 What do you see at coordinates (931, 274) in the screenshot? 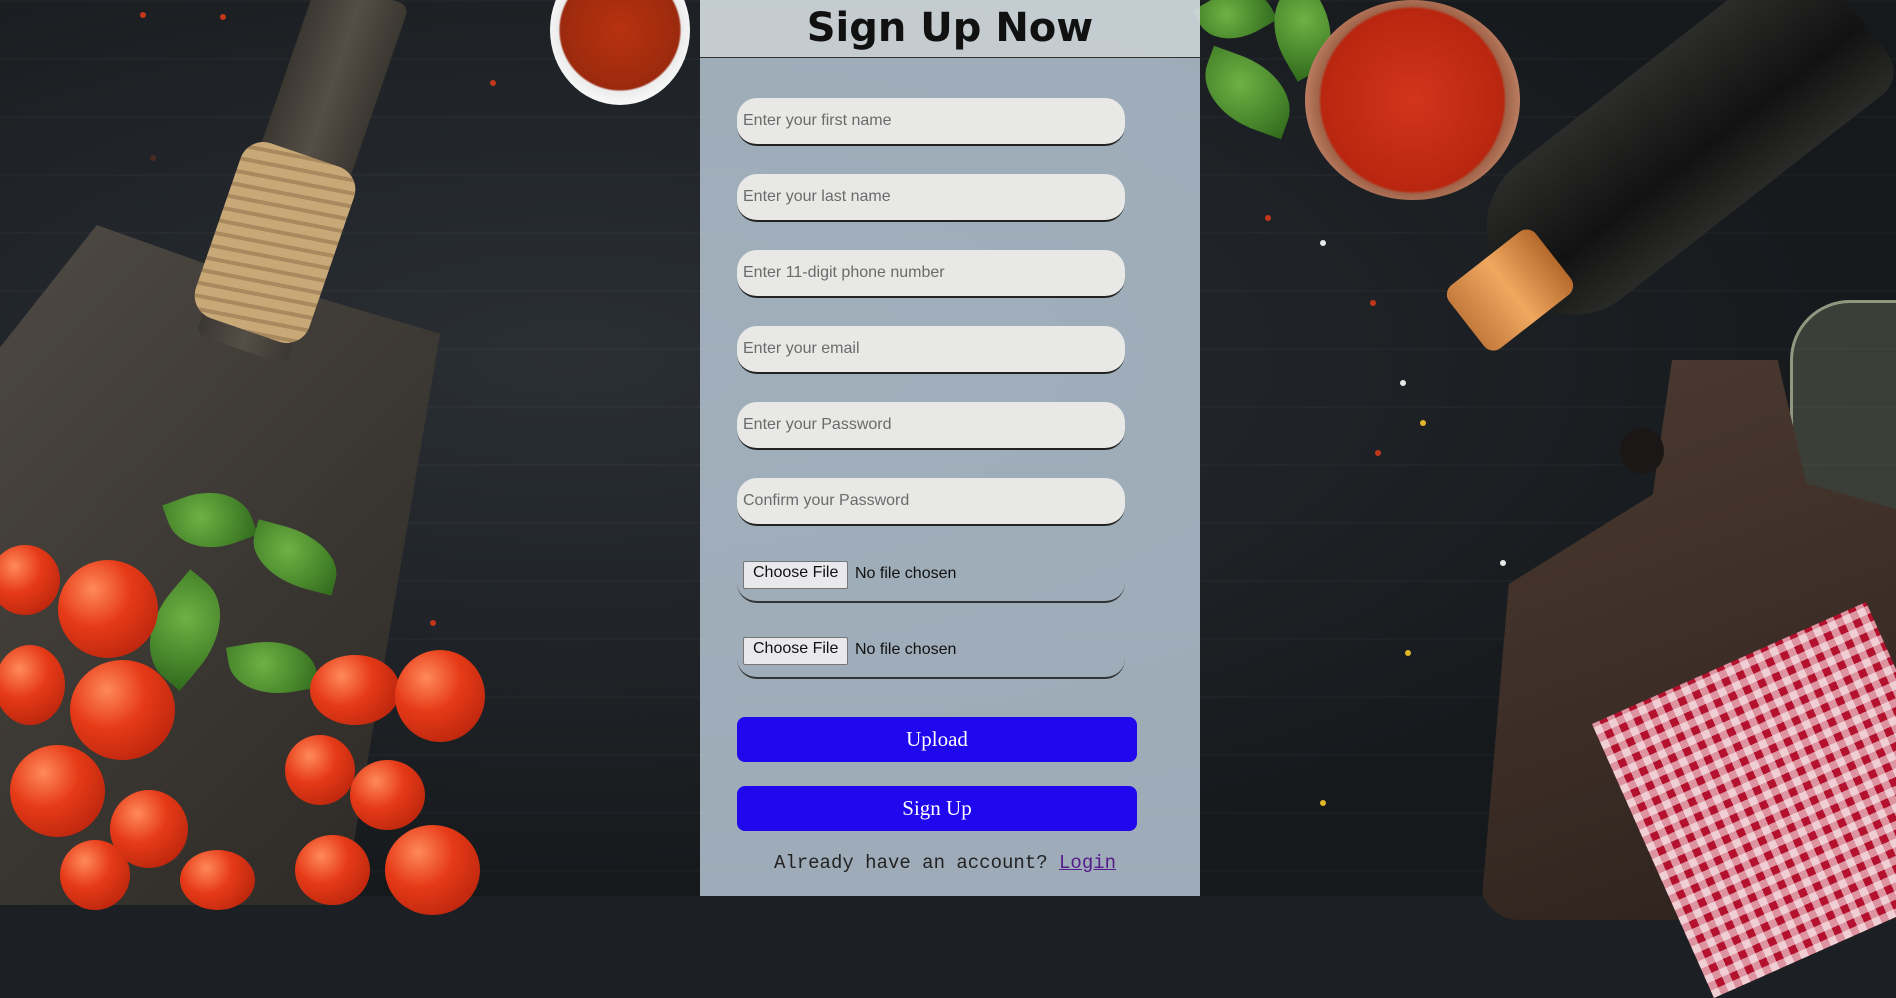
I see `phone-input` at bounding box center [931, 274].